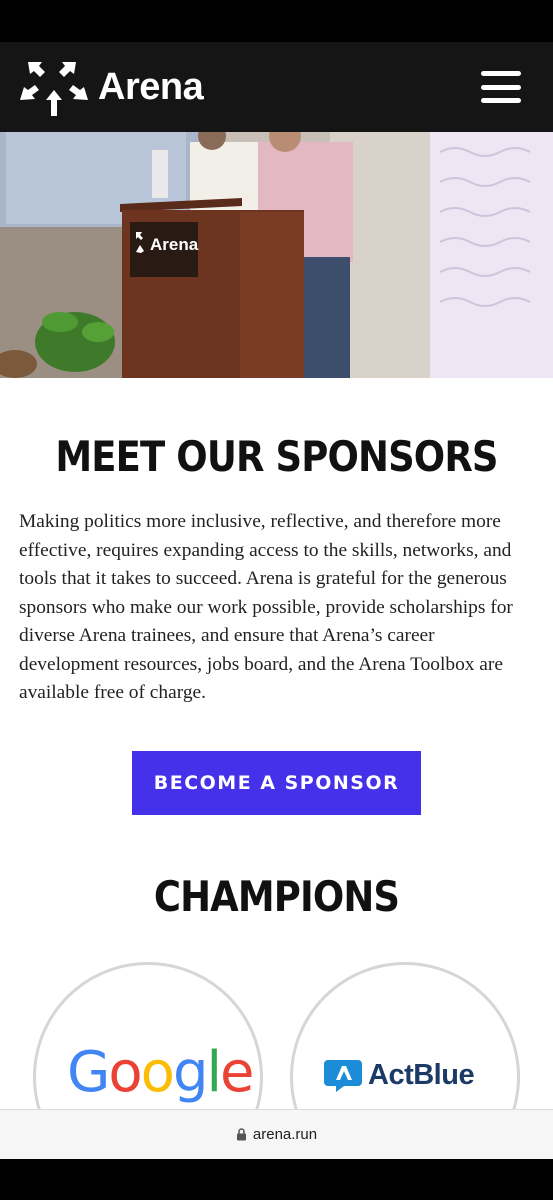 The image size is (553, 1200). What do you see at coordinates (54, 89) in the screenshot?
I see `arena-arrows-icon` at bounding box center [54, 89].